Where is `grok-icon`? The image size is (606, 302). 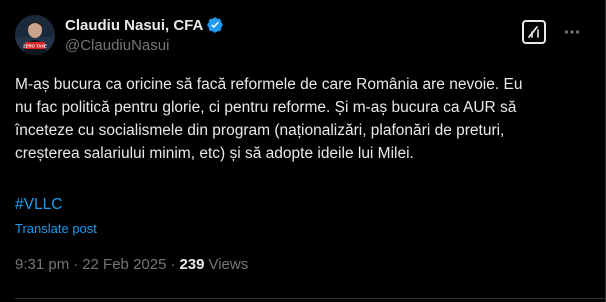
grok-icon is located at coordinates (534, 32).